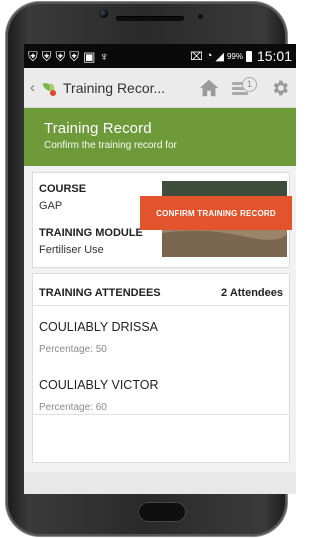  I want to click on camera-icon, so click(103, 13).